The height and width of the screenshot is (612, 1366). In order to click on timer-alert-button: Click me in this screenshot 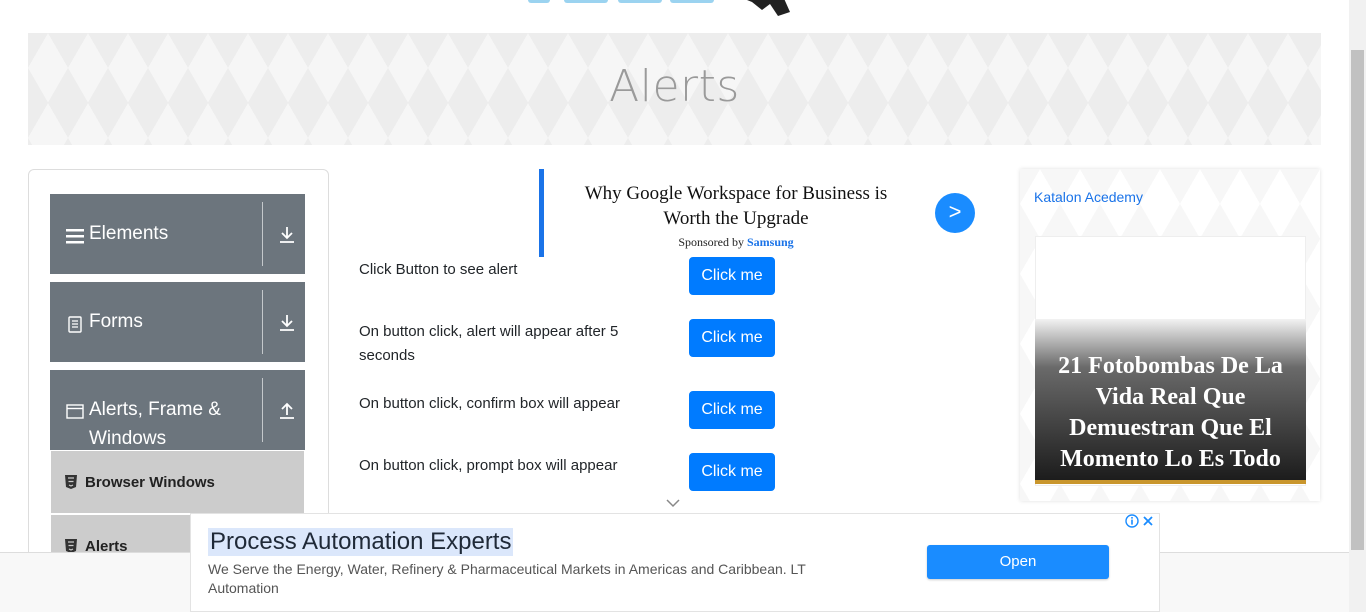, I will do `click(732, 338)`.